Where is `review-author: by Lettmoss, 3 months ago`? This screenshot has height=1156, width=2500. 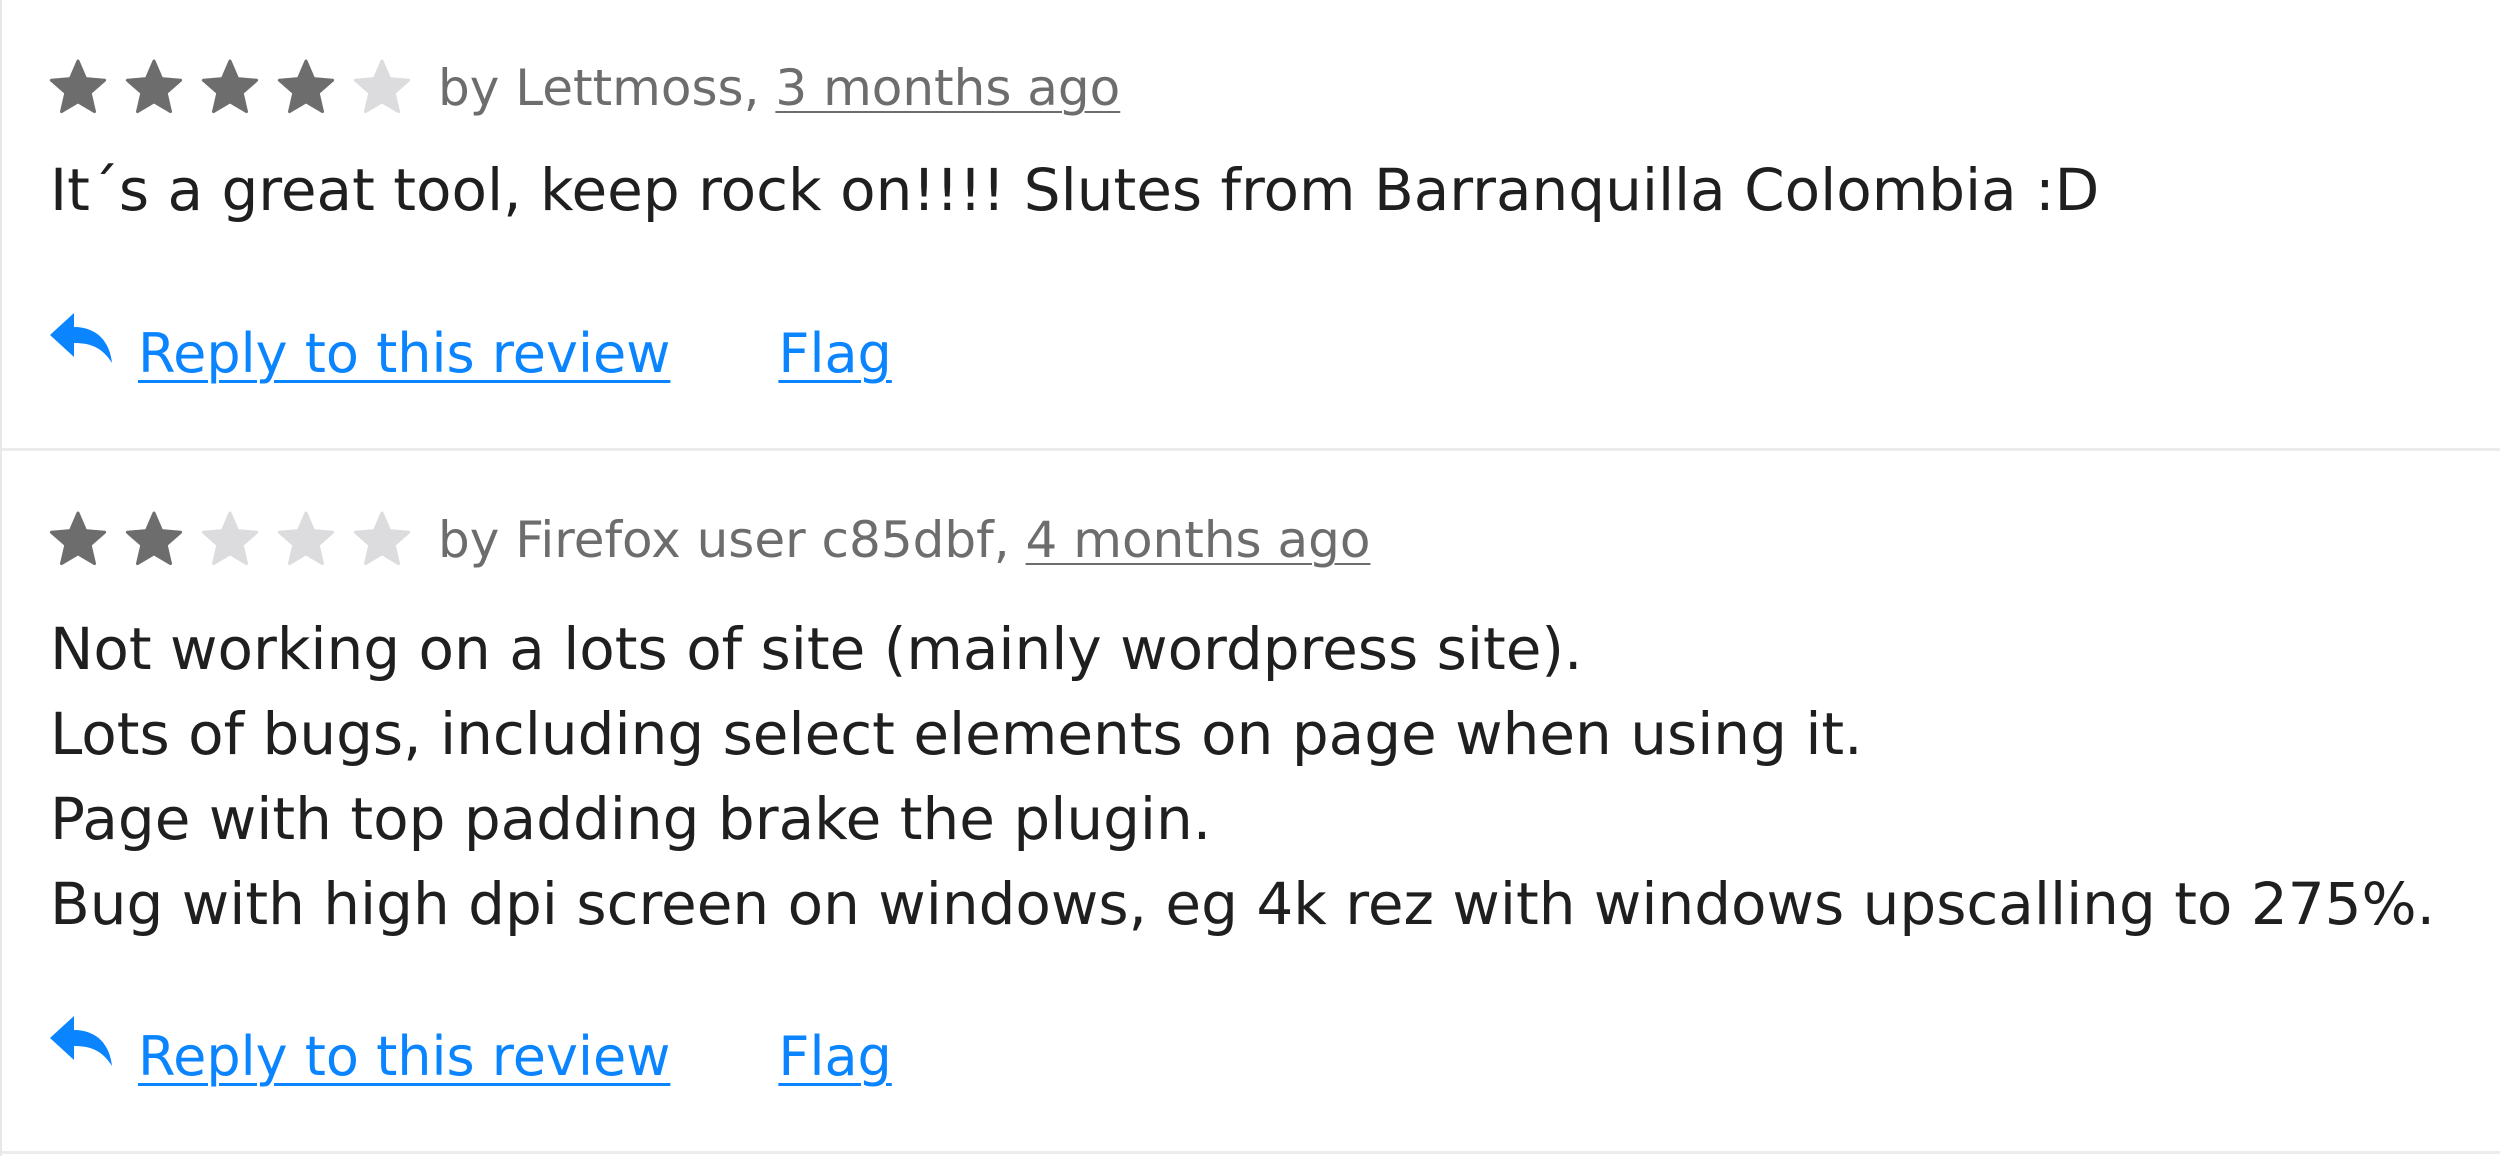
review-author: by Lettmoss, 3 months ago is located at coordinates (779, 88).